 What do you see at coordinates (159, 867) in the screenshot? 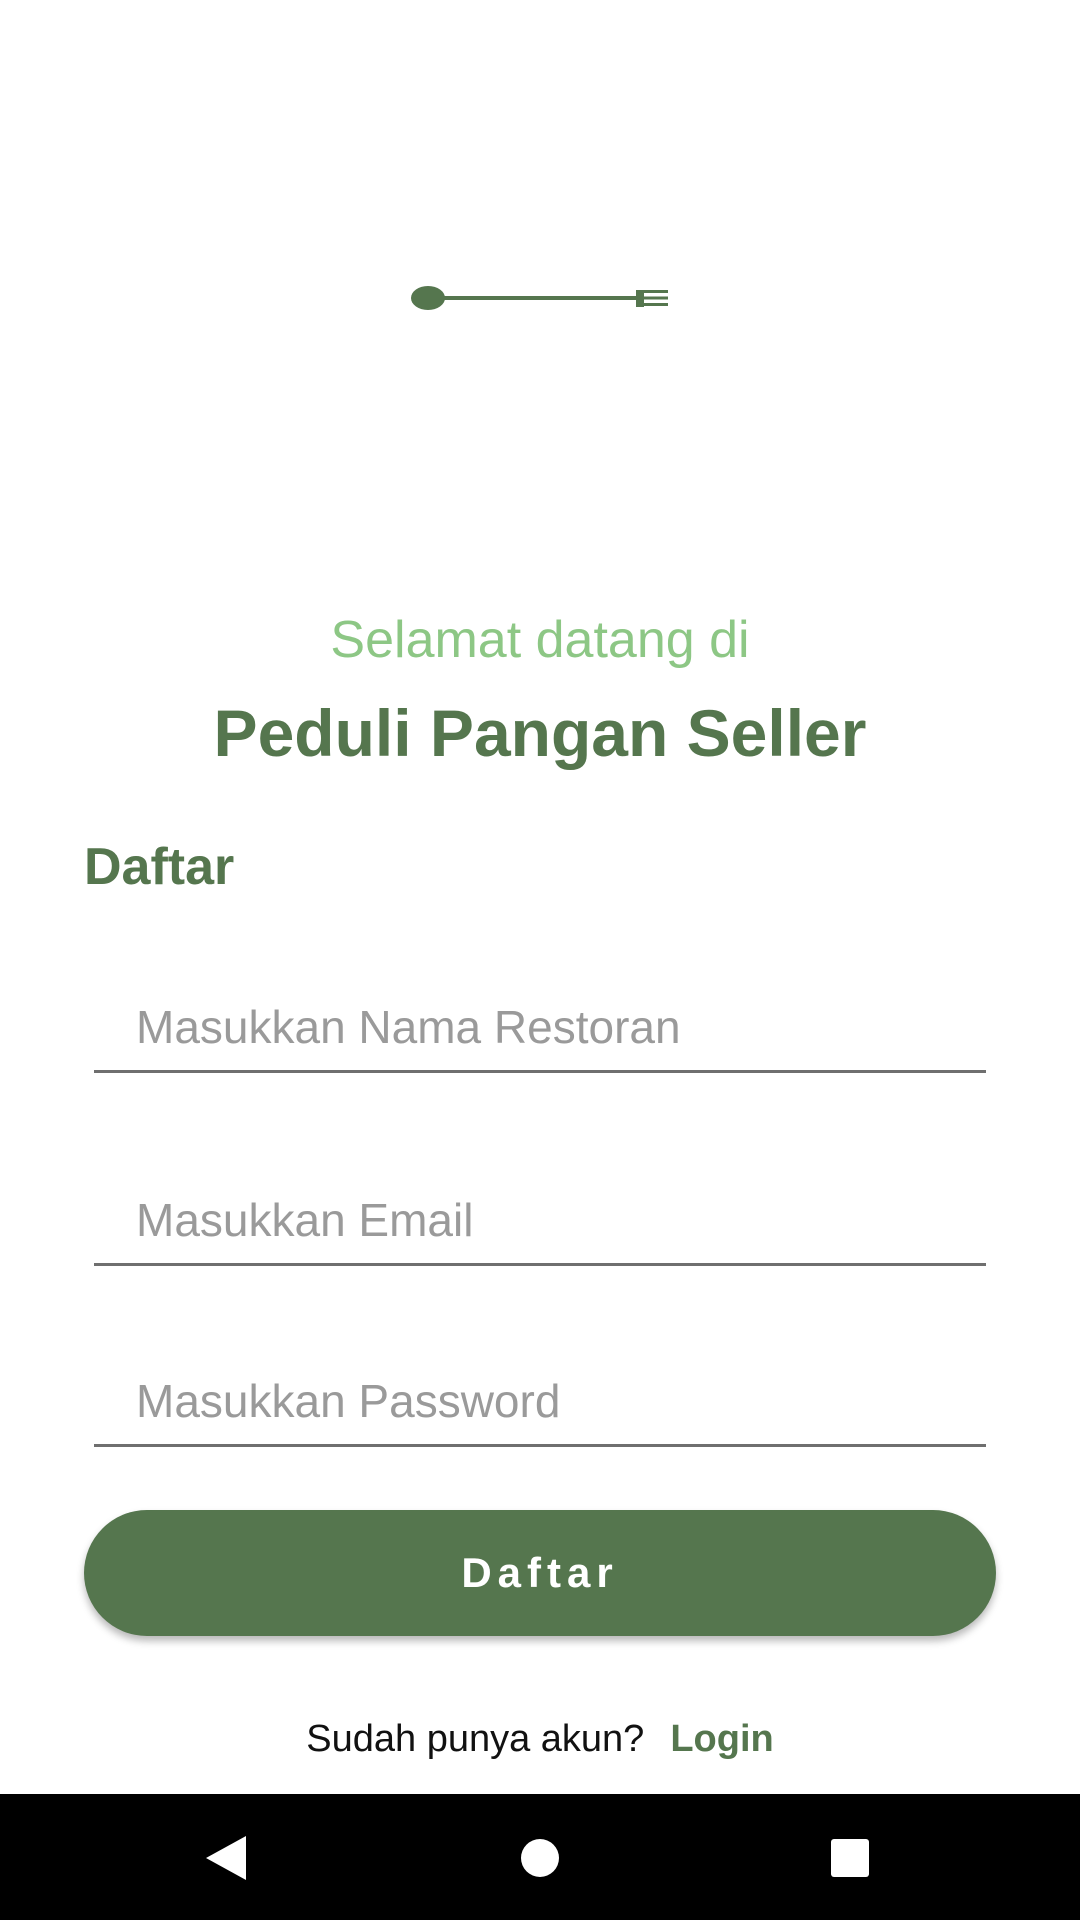
I see `register-section-title: Daftar` at bounding box center [159, 867].